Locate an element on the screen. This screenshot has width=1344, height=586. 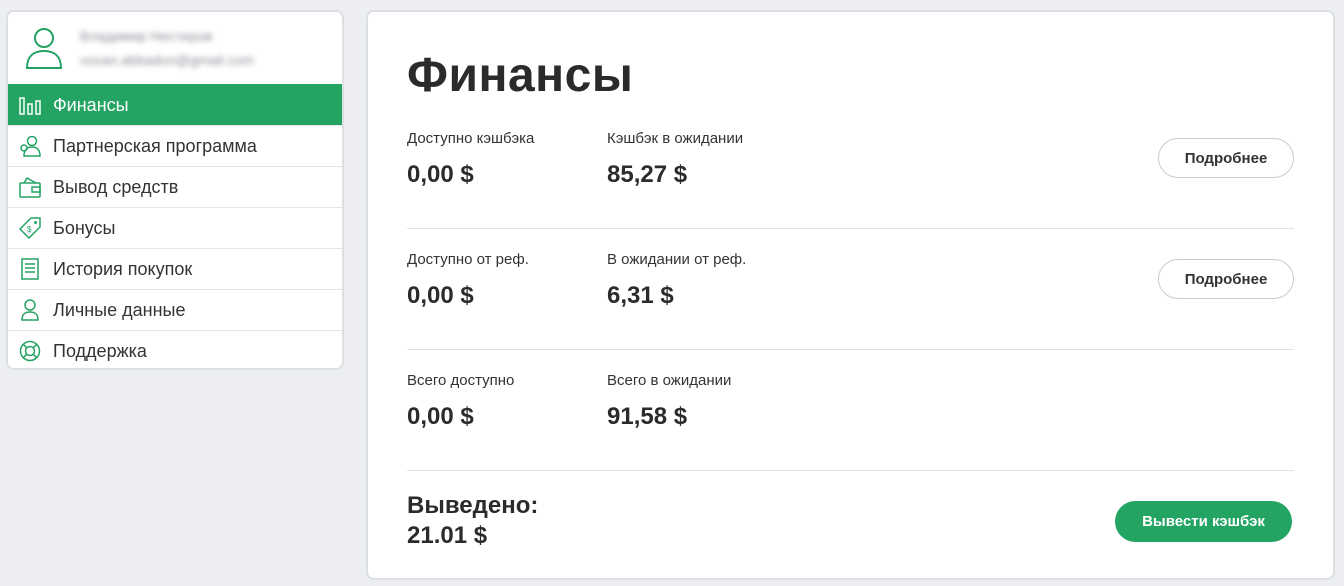
sidebar-item-purchase-history: История покупок is located at coordinates (175, 268).